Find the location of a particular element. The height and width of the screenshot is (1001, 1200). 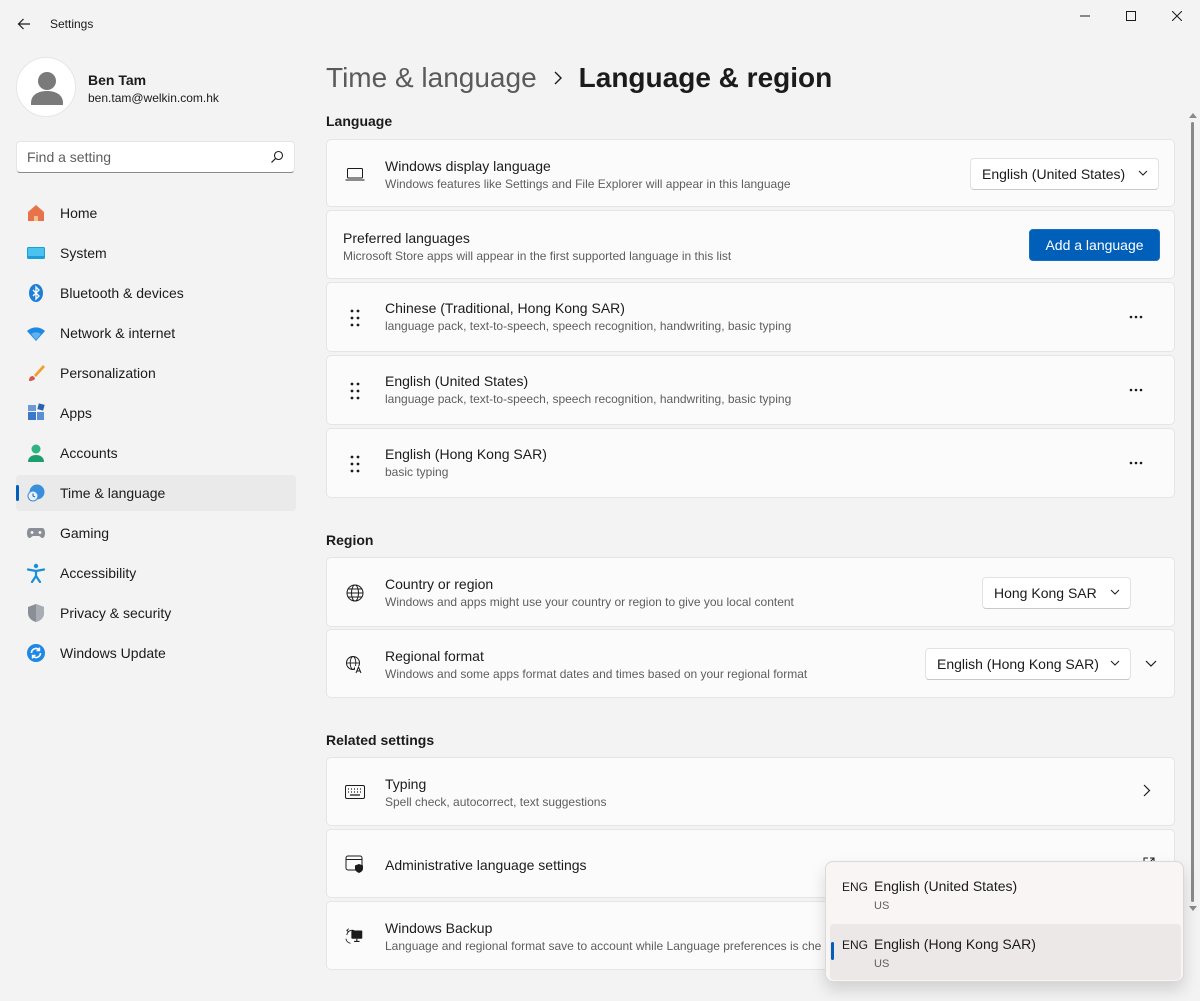

admin-window-shield-icon is located at coordinates (355, 864).